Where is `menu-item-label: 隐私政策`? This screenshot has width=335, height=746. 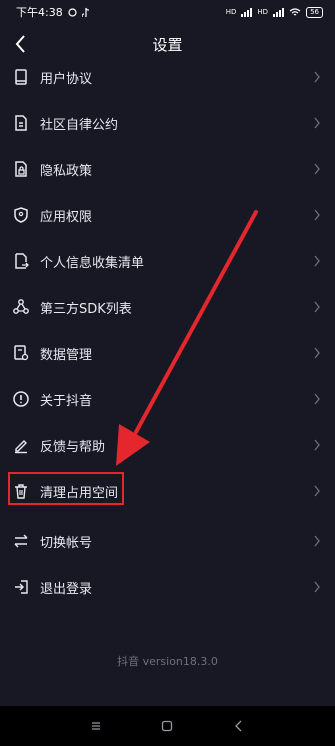
menu-item-label: 隐私政策 is located at coordinates (66, 171).